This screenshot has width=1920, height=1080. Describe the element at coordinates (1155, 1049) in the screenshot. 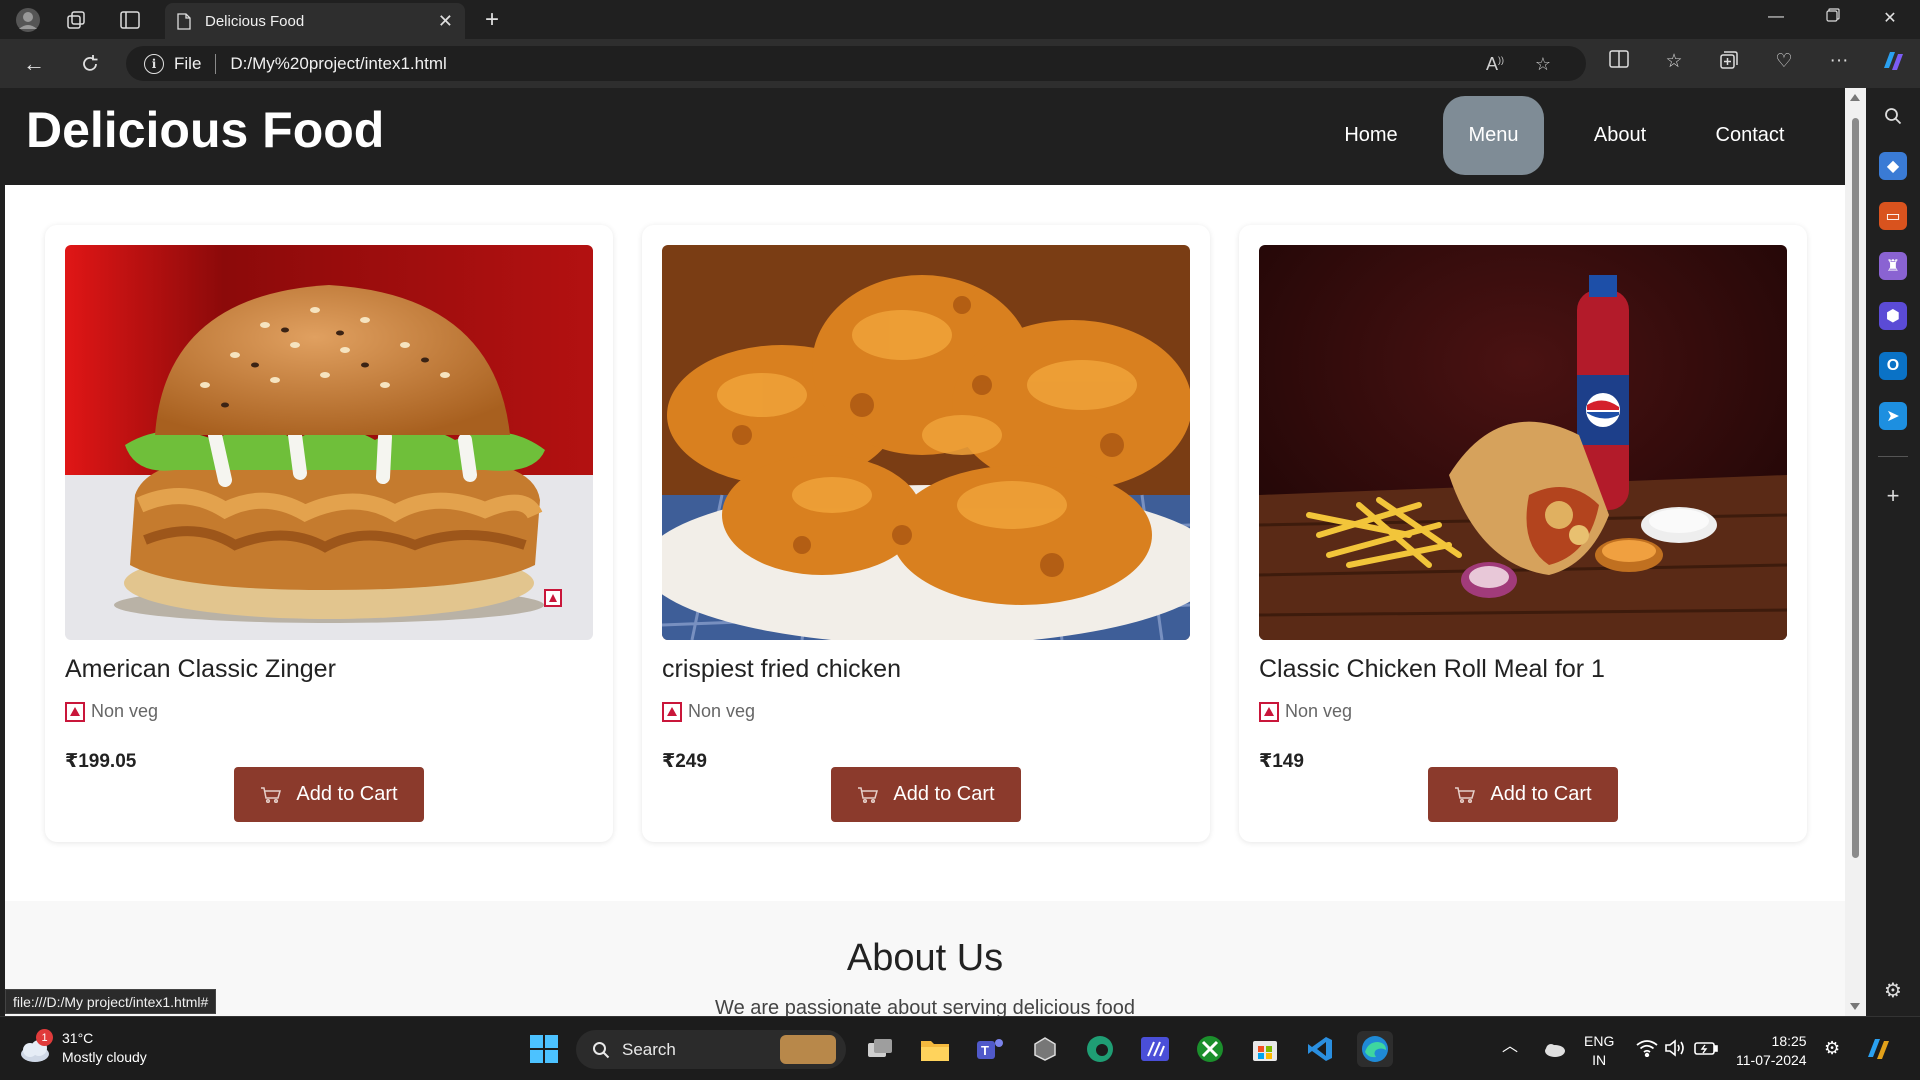

I see `remote-desktop-icon` at that location.